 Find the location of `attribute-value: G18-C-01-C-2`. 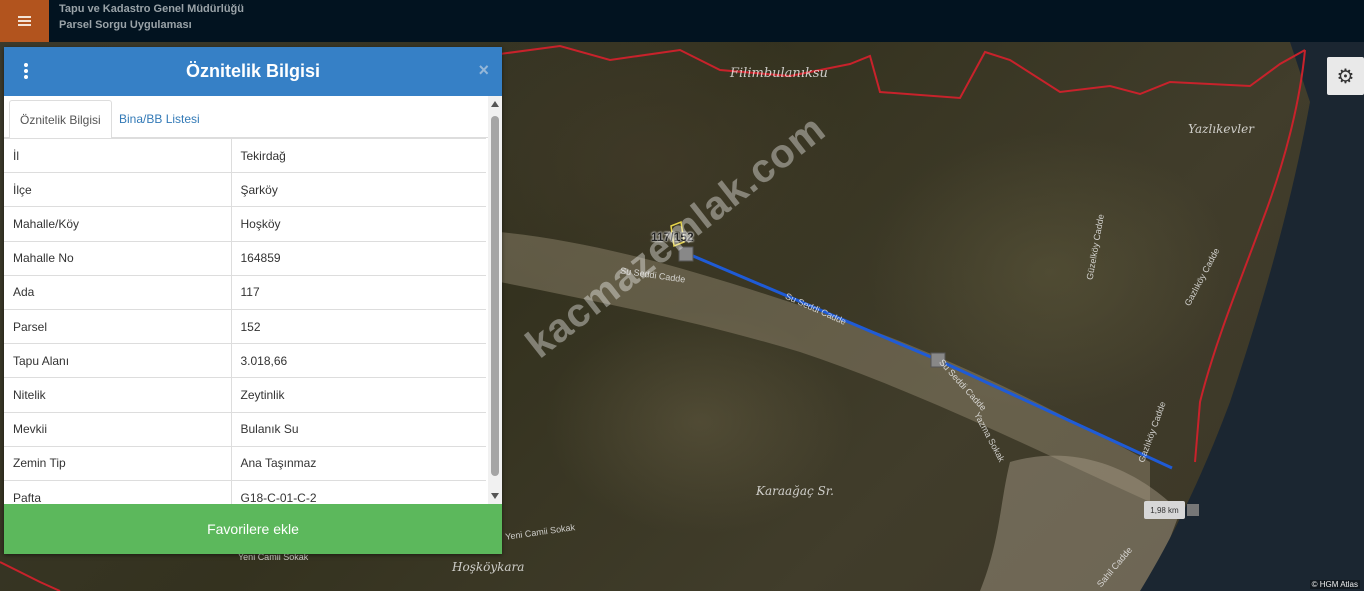

attribute-value: G18-C-01-C-2 is located at coordinates (358, 491).